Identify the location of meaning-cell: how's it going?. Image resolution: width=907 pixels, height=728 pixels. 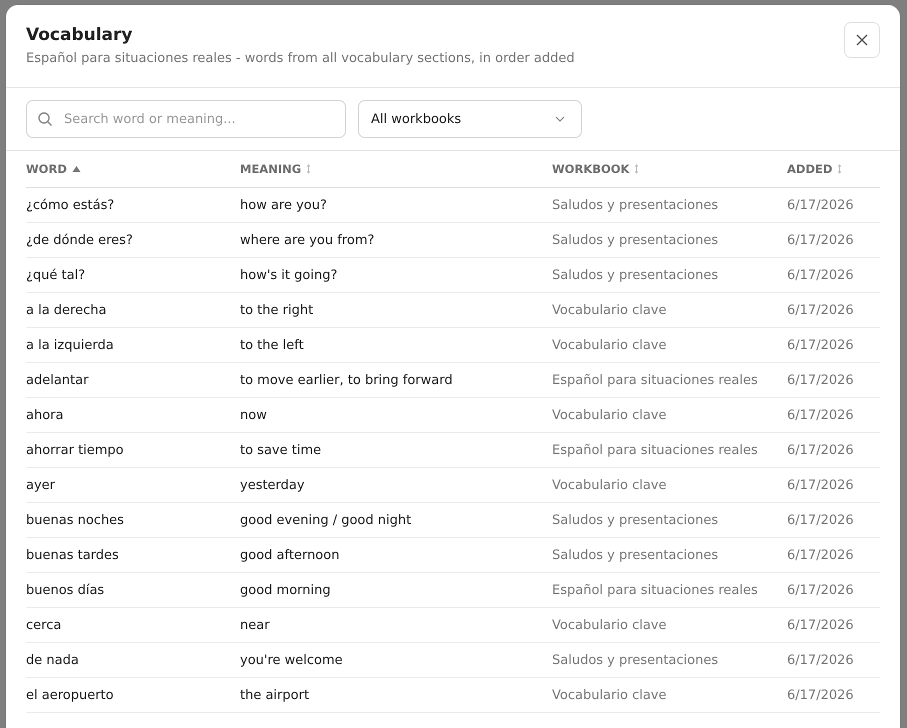
(289, 275).